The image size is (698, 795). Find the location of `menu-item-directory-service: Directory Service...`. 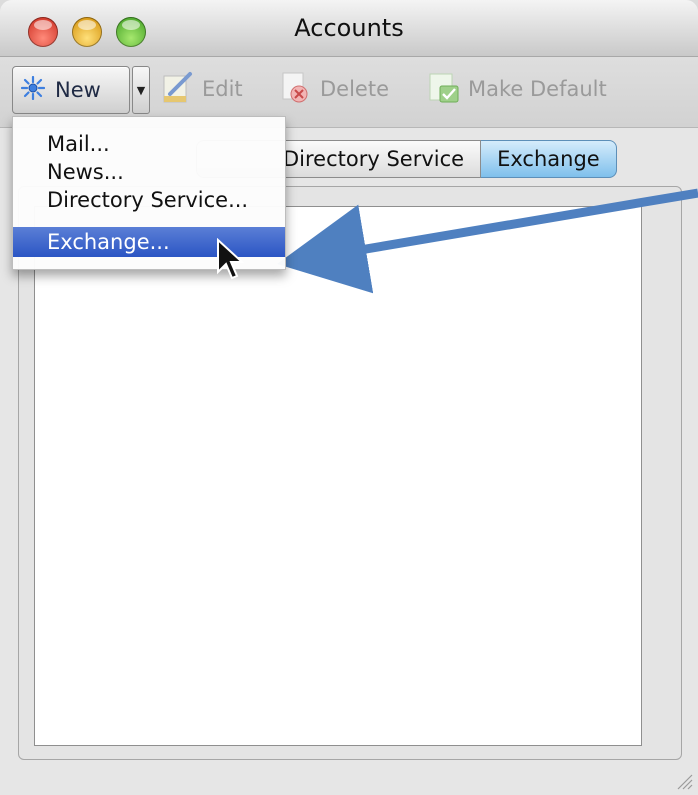

menu-item-directory-service: Directory Service... is located at coordinates (149, 200).